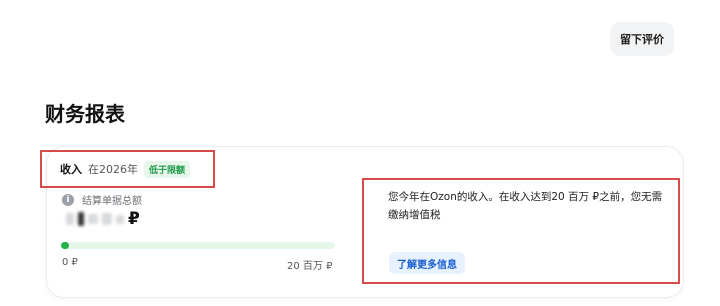 The height and width of the screenshot is (306, 720). Describe the element at coordinates (65, 245) in the screenshot. I see `progress-fill` at that location.